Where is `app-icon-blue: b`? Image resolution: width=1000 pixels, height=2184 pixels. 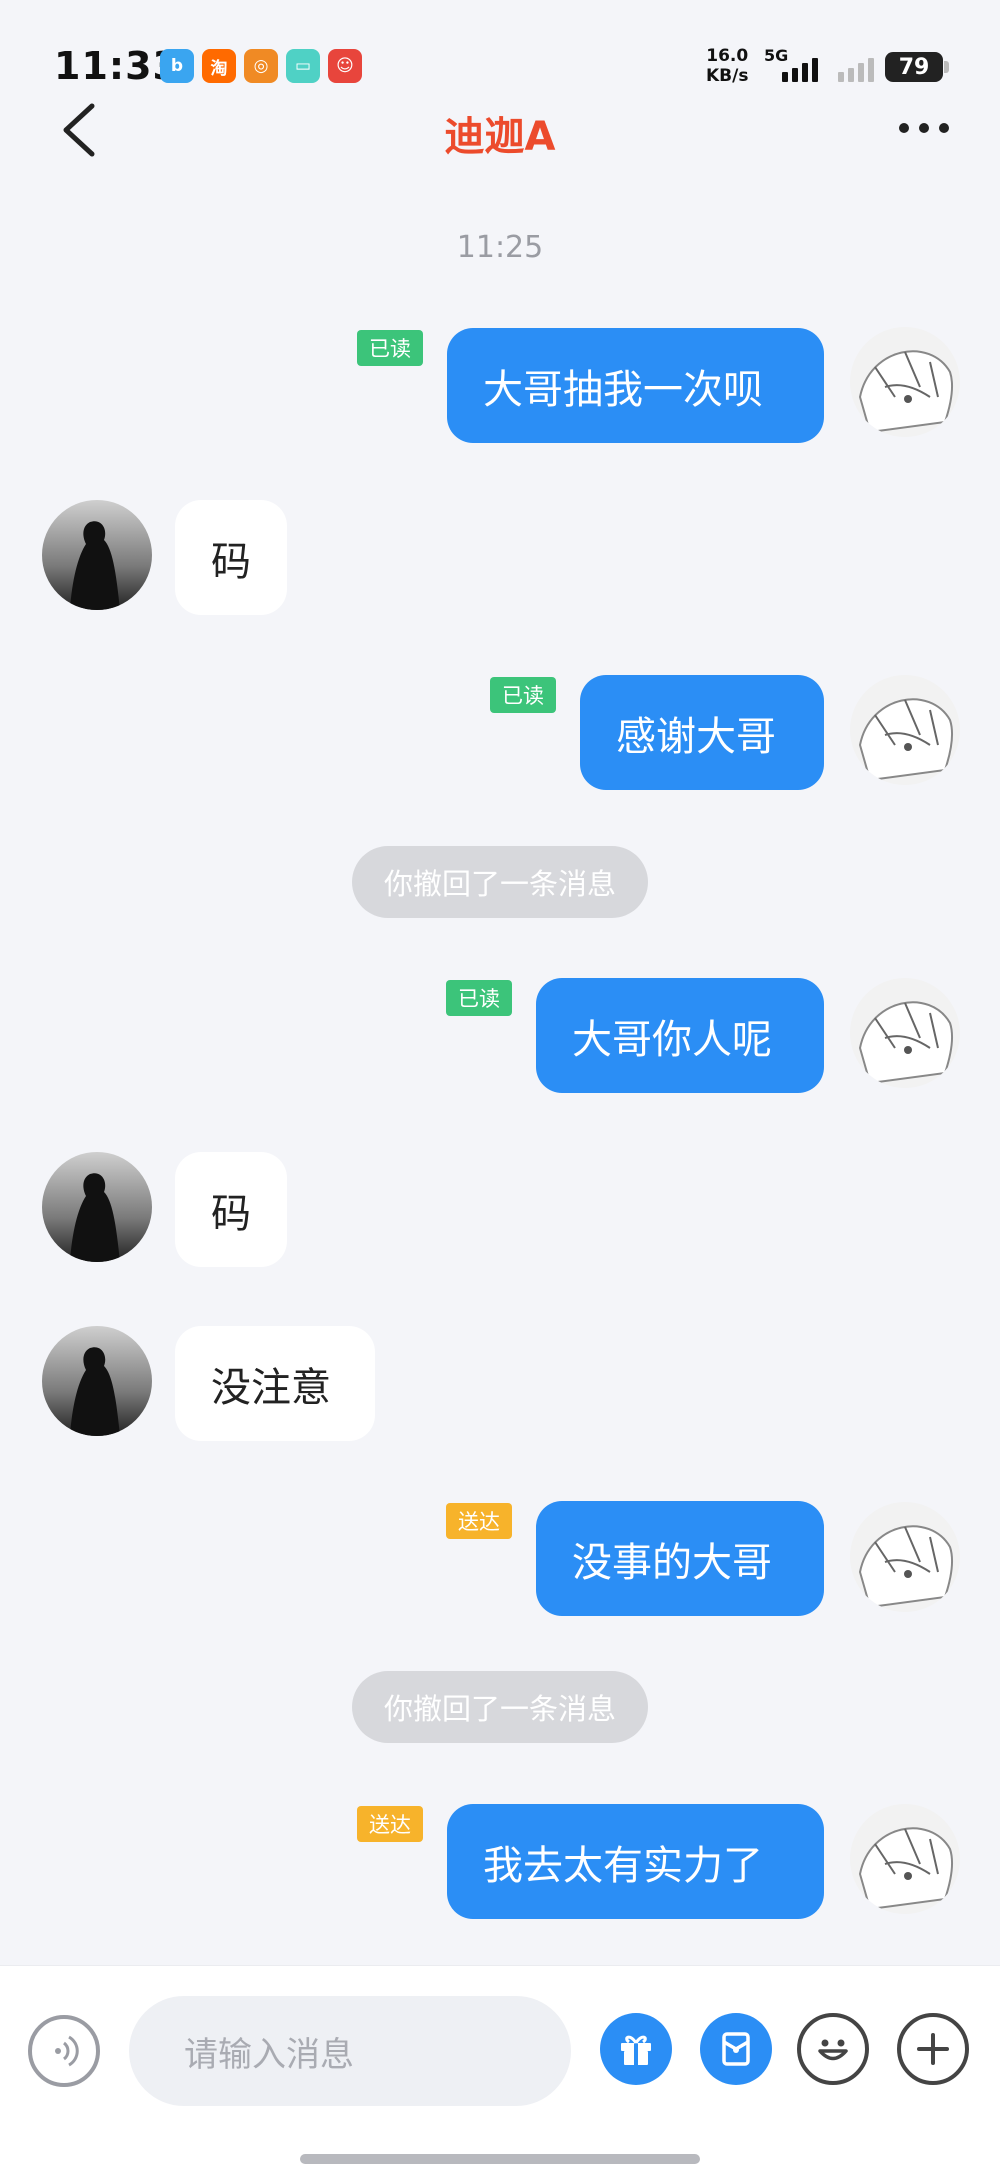
app-icon-blue: b is located at coordinates (177, 66).